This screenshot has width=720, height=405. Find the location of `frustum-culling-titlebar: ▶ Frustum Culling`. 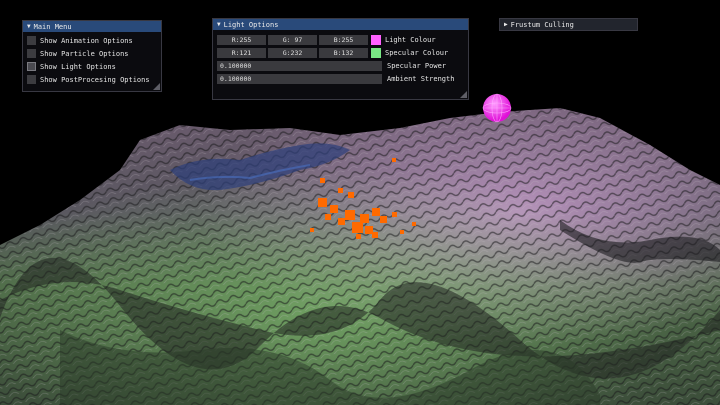

frustum-culling-titlebar: ▶ Frustum Culling is located at coordinates (568, 24).